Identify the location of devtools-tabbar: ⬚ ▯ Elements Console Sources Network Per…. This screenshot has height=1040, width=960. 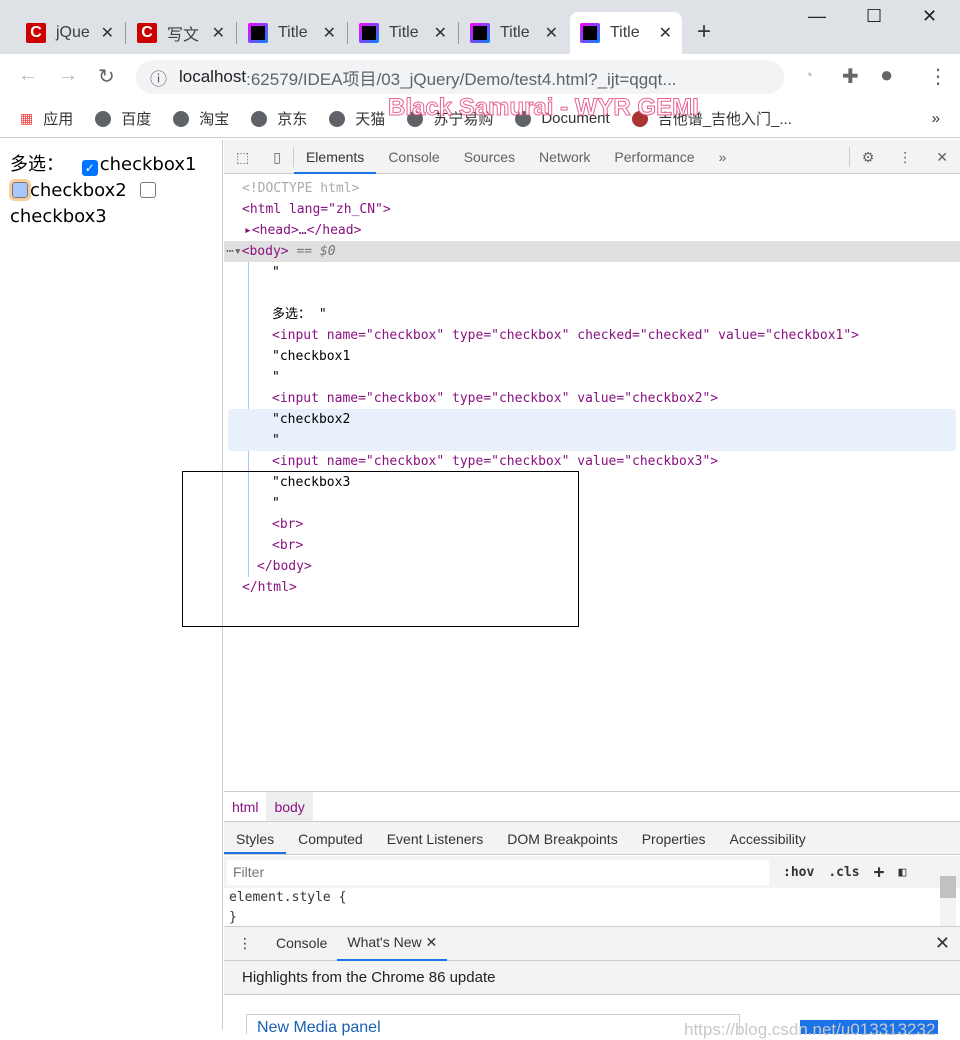
(592, 157).